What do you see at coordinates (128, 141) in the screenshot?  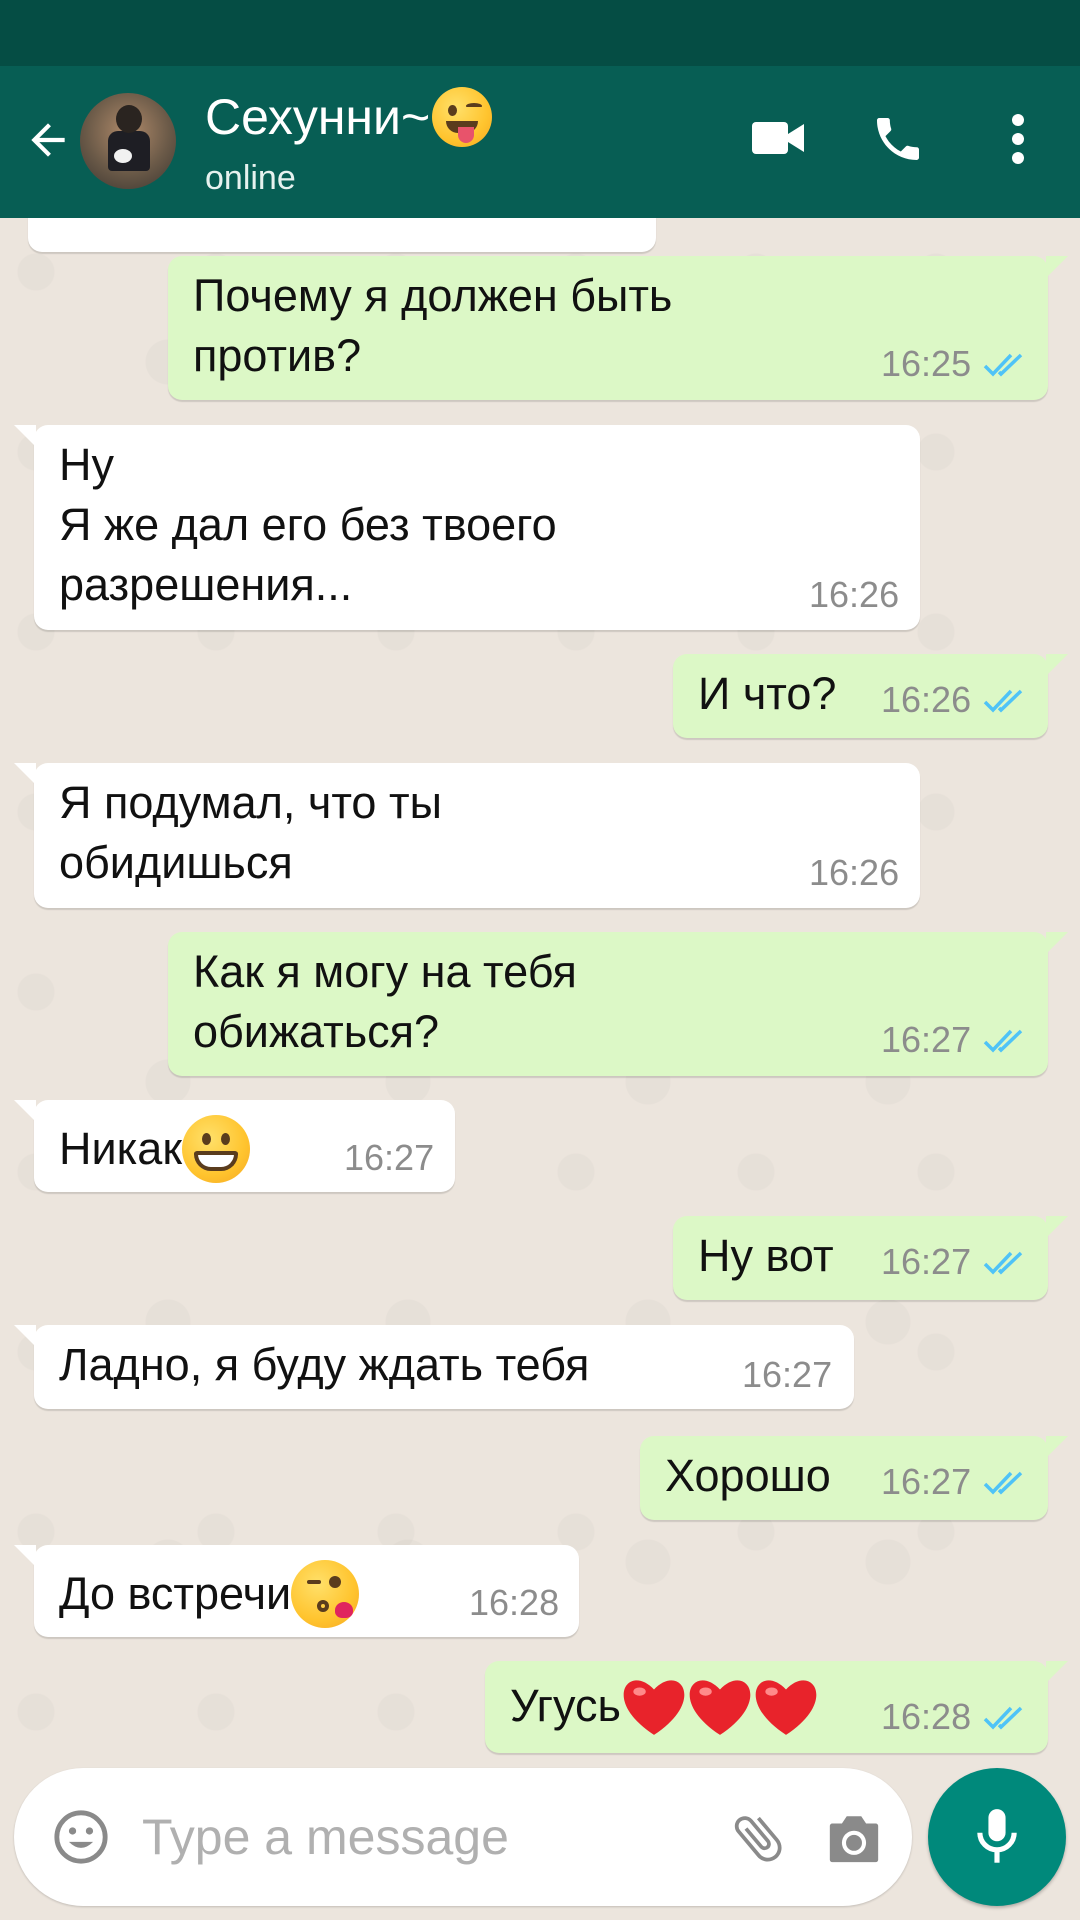 I see `avatar` at bounding box center [128, 141].